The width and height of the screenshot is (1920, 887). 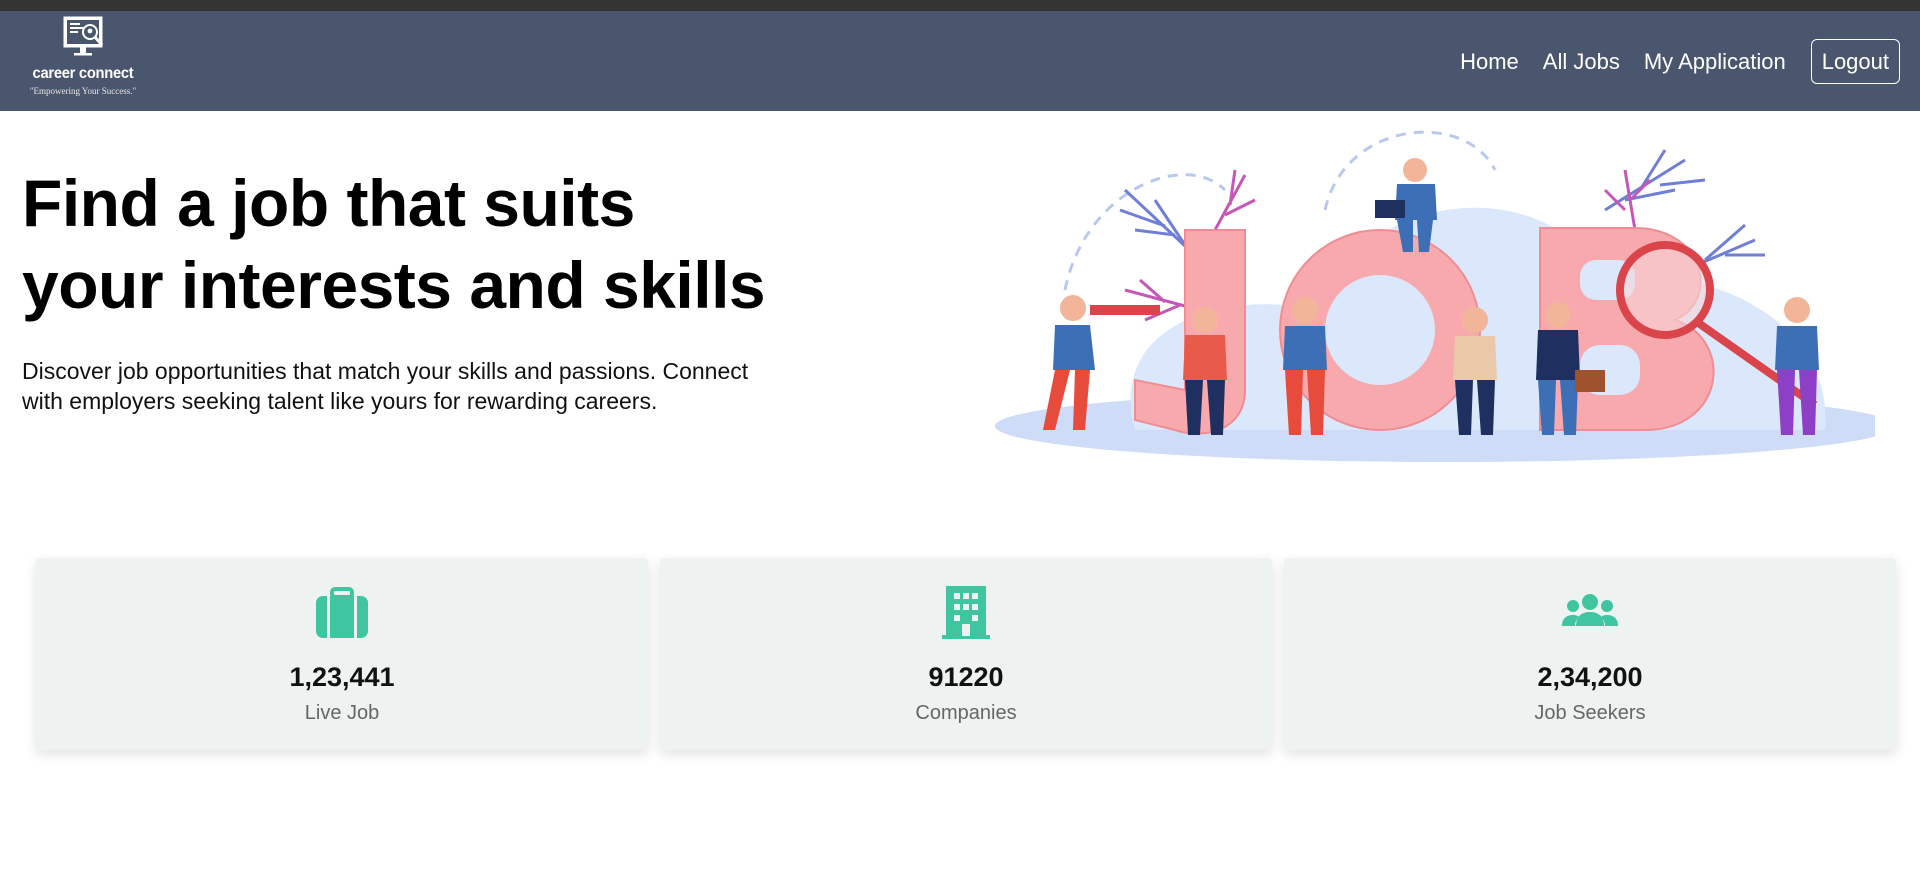 What do you see at coordinates (966, 654) in the screenshot?
I see `stat-card-companies: 91220 Companies` at bounding box center [966, 654].